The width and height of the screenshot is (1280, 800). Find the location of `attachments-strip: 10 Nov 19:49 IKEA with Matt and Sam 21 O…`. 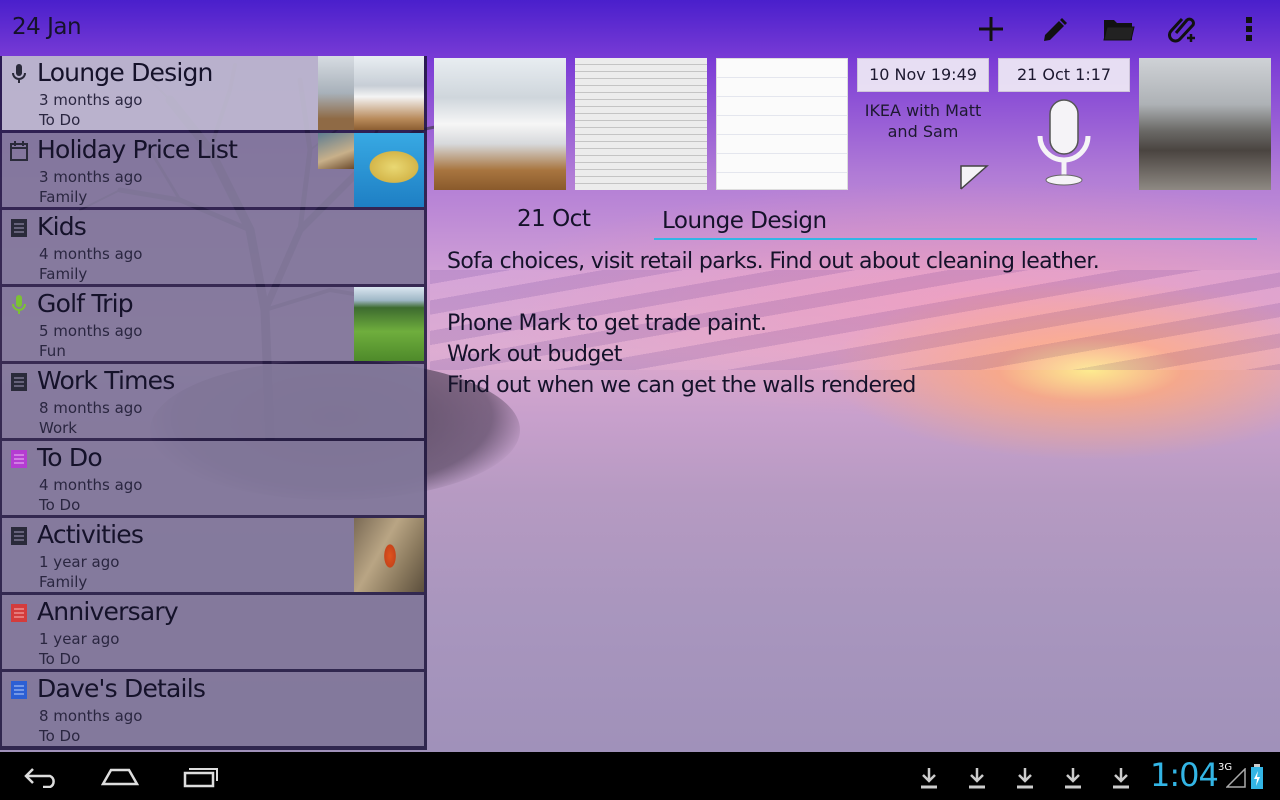

attachments-strip: 10 Nov 19:49 IKEA with Matt and Sam 21 O… is located at coordinates (855, 126).